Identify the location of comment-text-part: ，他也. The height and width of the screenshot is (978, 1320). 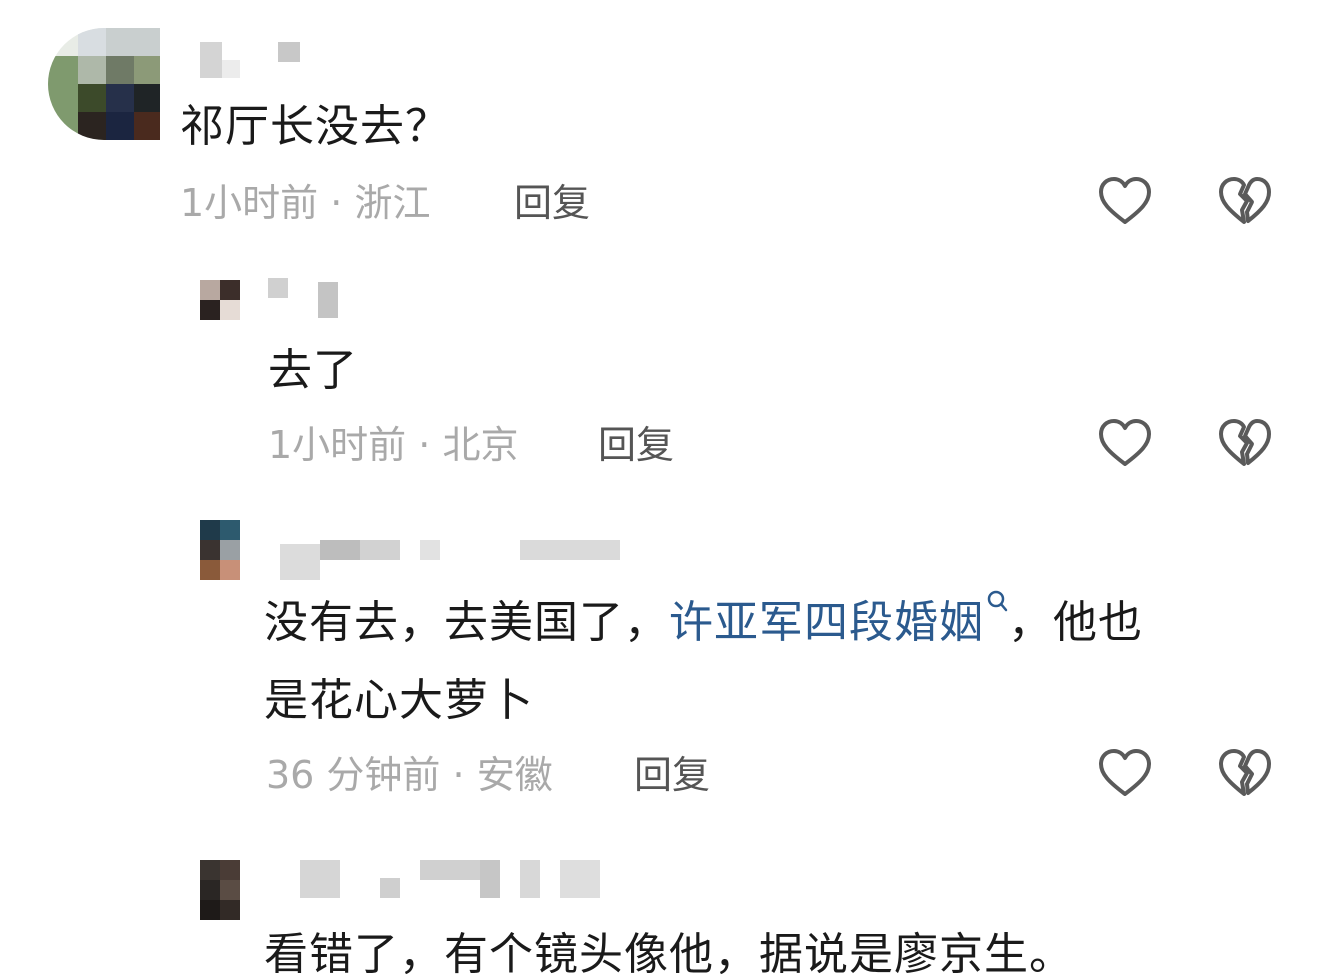
(1075, 622).